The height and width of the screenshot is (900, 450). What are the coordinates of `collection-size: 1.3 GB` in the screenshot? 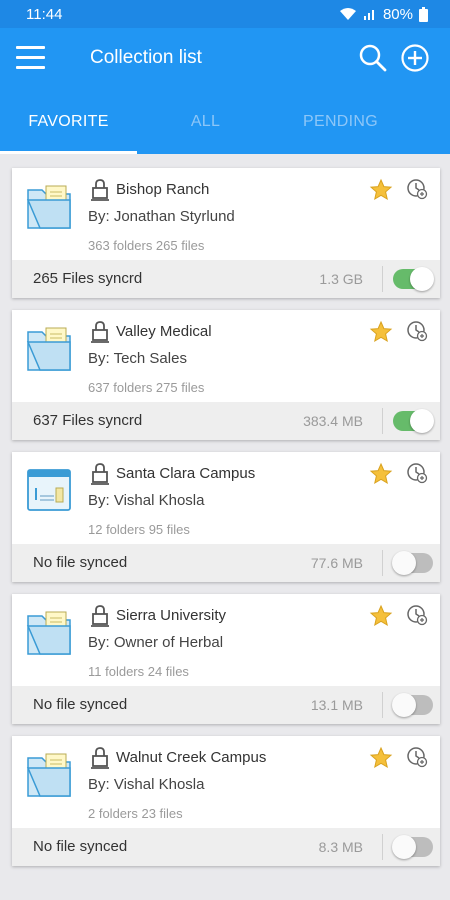 It's located at (341, 279).